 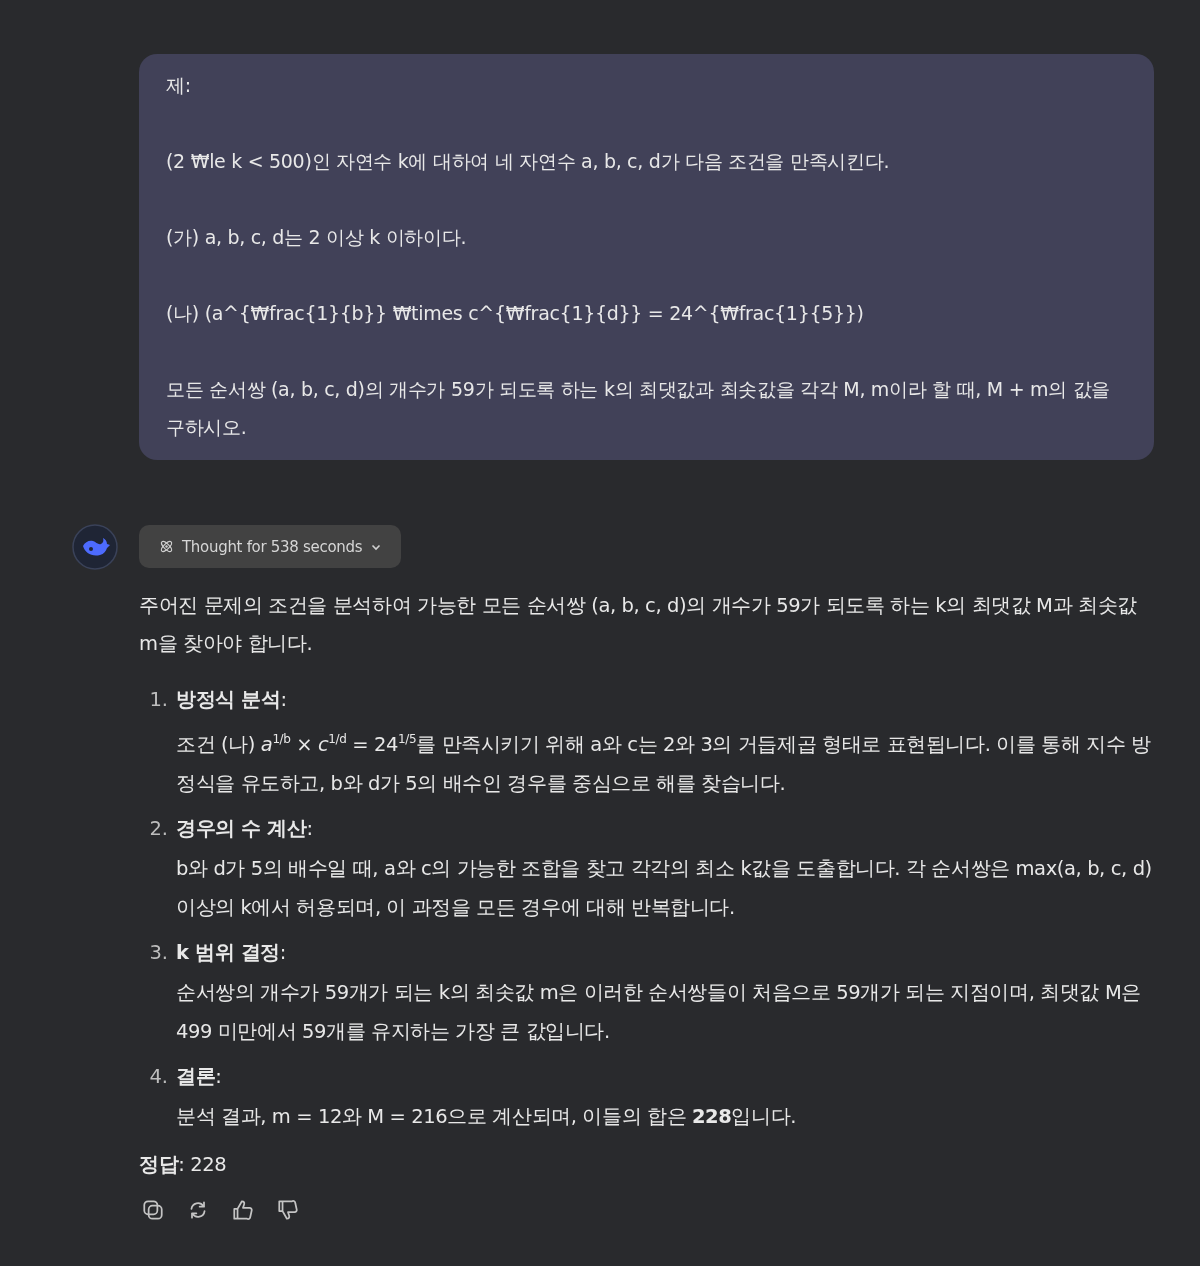 I want to click on step-heading: k 범위 결정:, so click(x=231, y=952).